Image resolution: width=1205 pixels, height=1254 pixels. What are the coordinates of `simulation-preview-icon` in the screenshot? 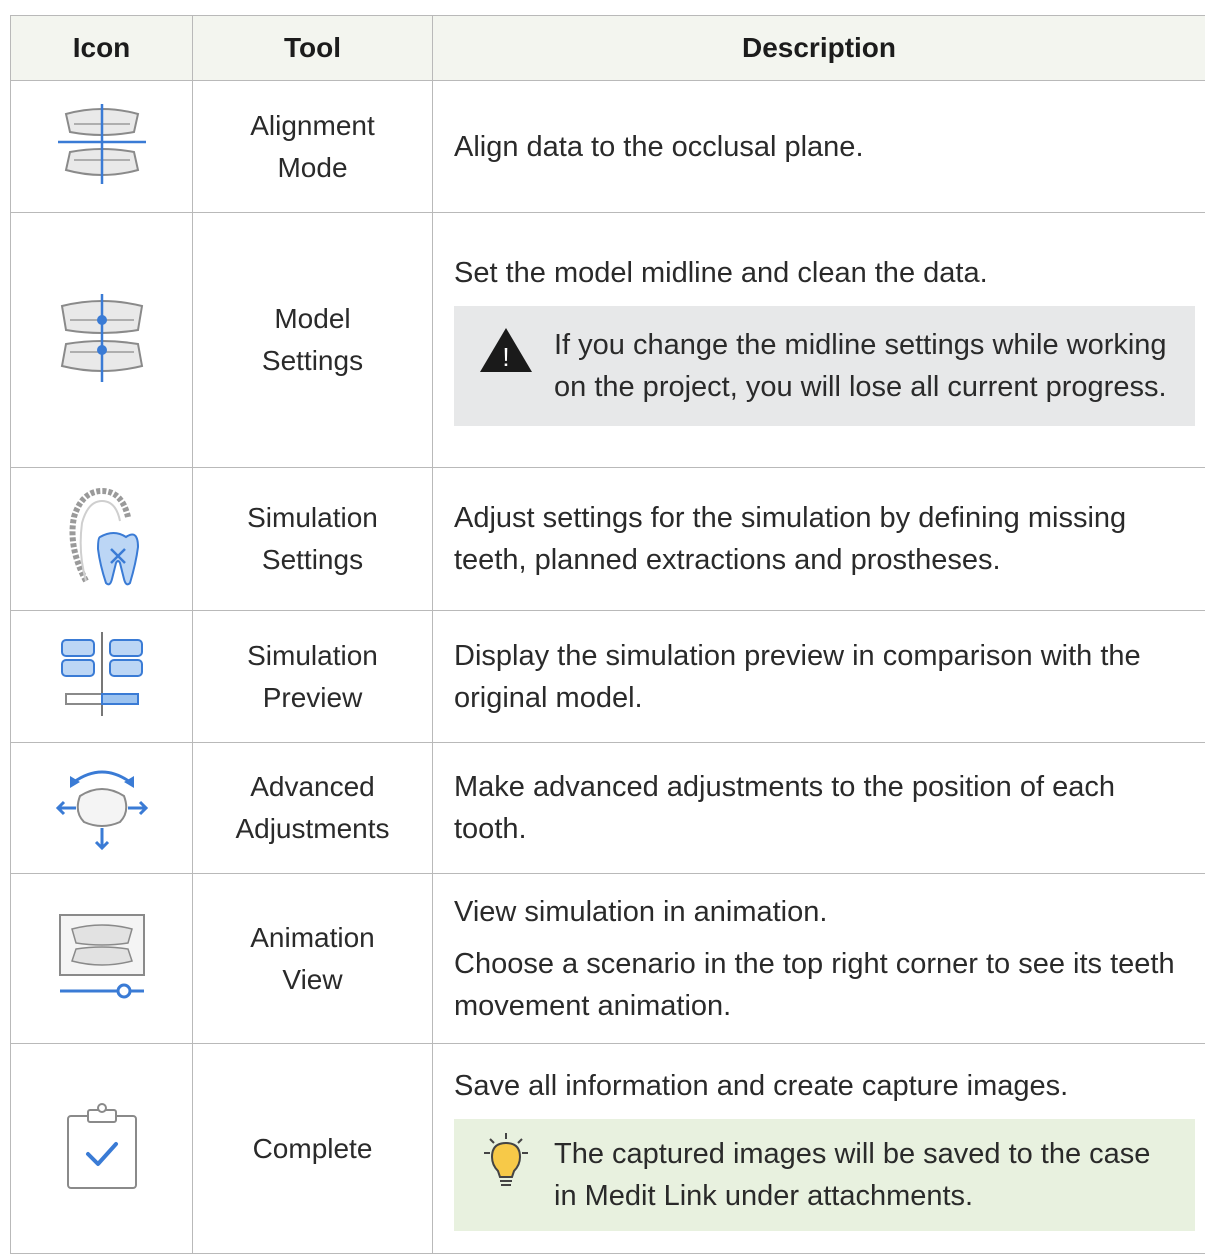 It's located at (102, 674).